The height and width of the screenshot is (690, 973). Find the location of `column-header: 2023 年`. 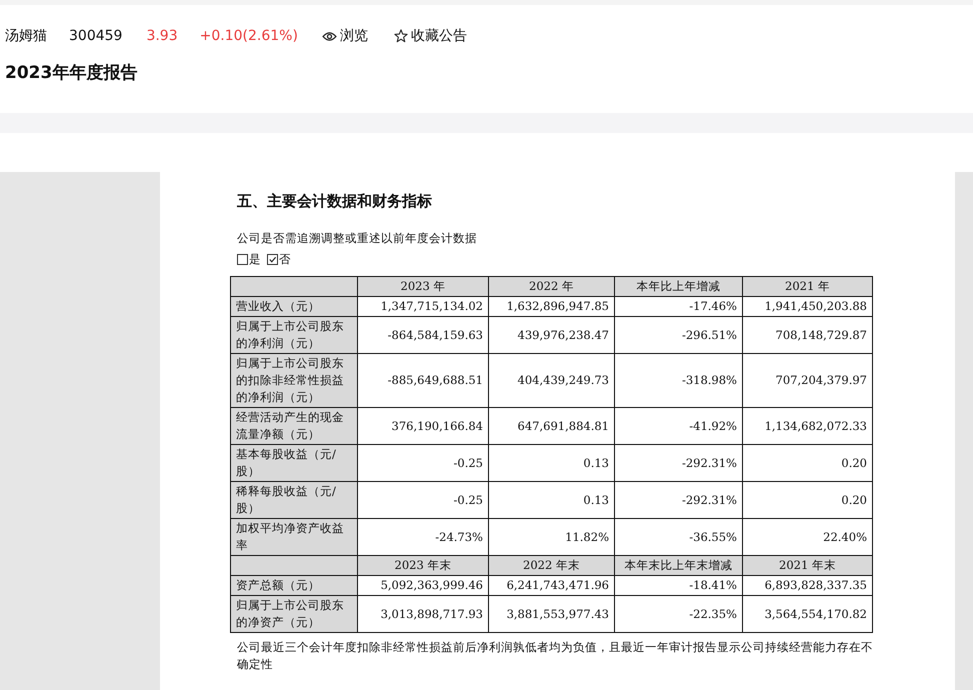

column-header: 2023 年 is located at coordinates (423, 286).